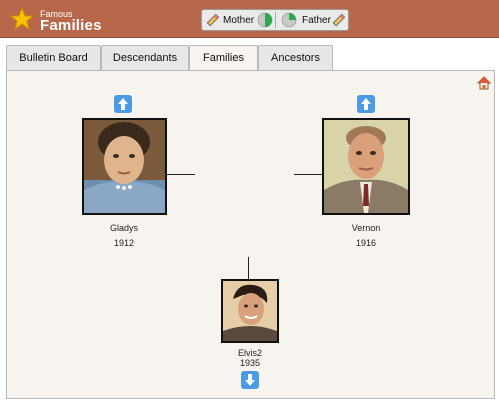 Image resolution: width=499 pixels, height=407 pixels. I want to click on tab-families: Families, so click(223, 58).